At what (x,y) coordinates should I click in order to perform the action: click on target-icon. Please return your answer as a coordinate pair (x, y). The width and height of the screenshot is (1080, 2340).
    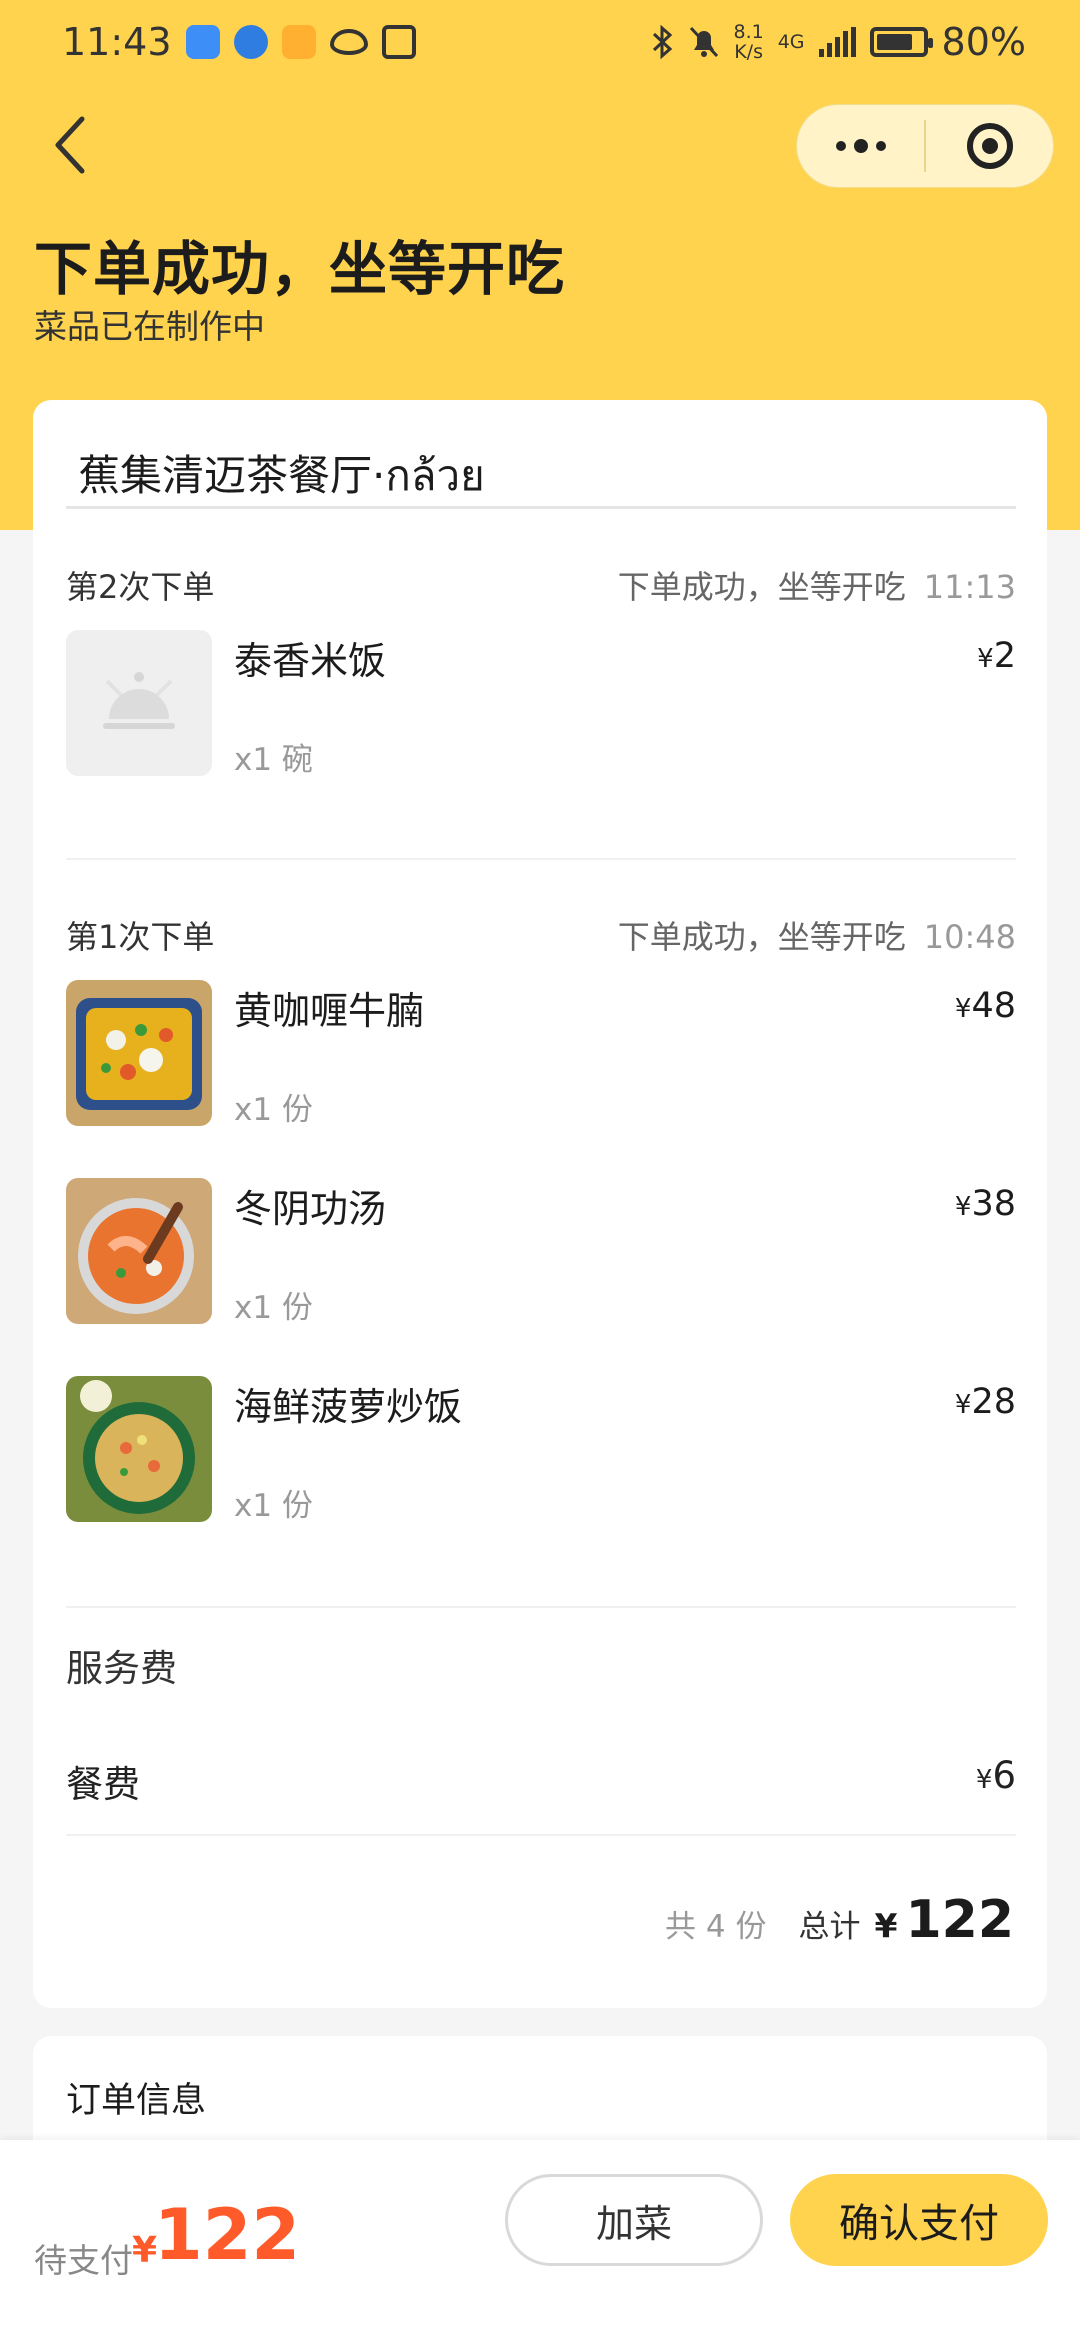
    Looking at the image, I should click on (989, 146).